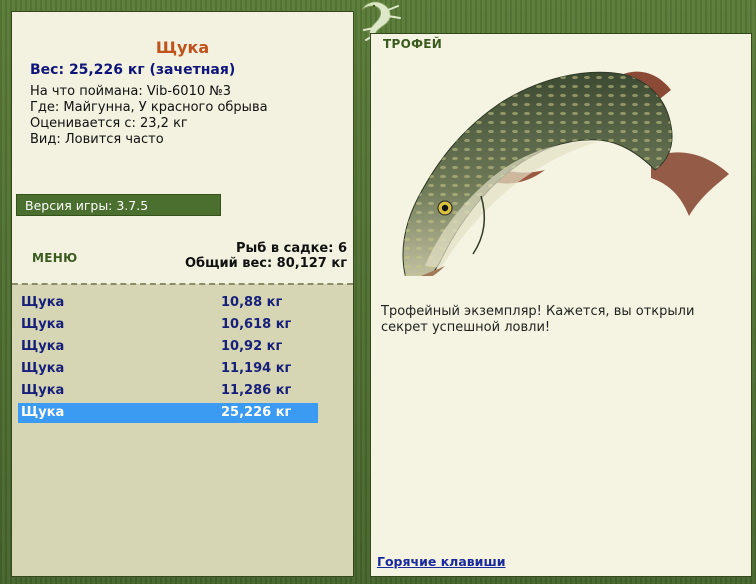 The width and height of the screenshot is (756, 584). What do you see at coordinates (265, 263) in the screenshot?
I see `cage-total-weight: Общий вес: 80,127 кг` at bounding box center [265, 263].